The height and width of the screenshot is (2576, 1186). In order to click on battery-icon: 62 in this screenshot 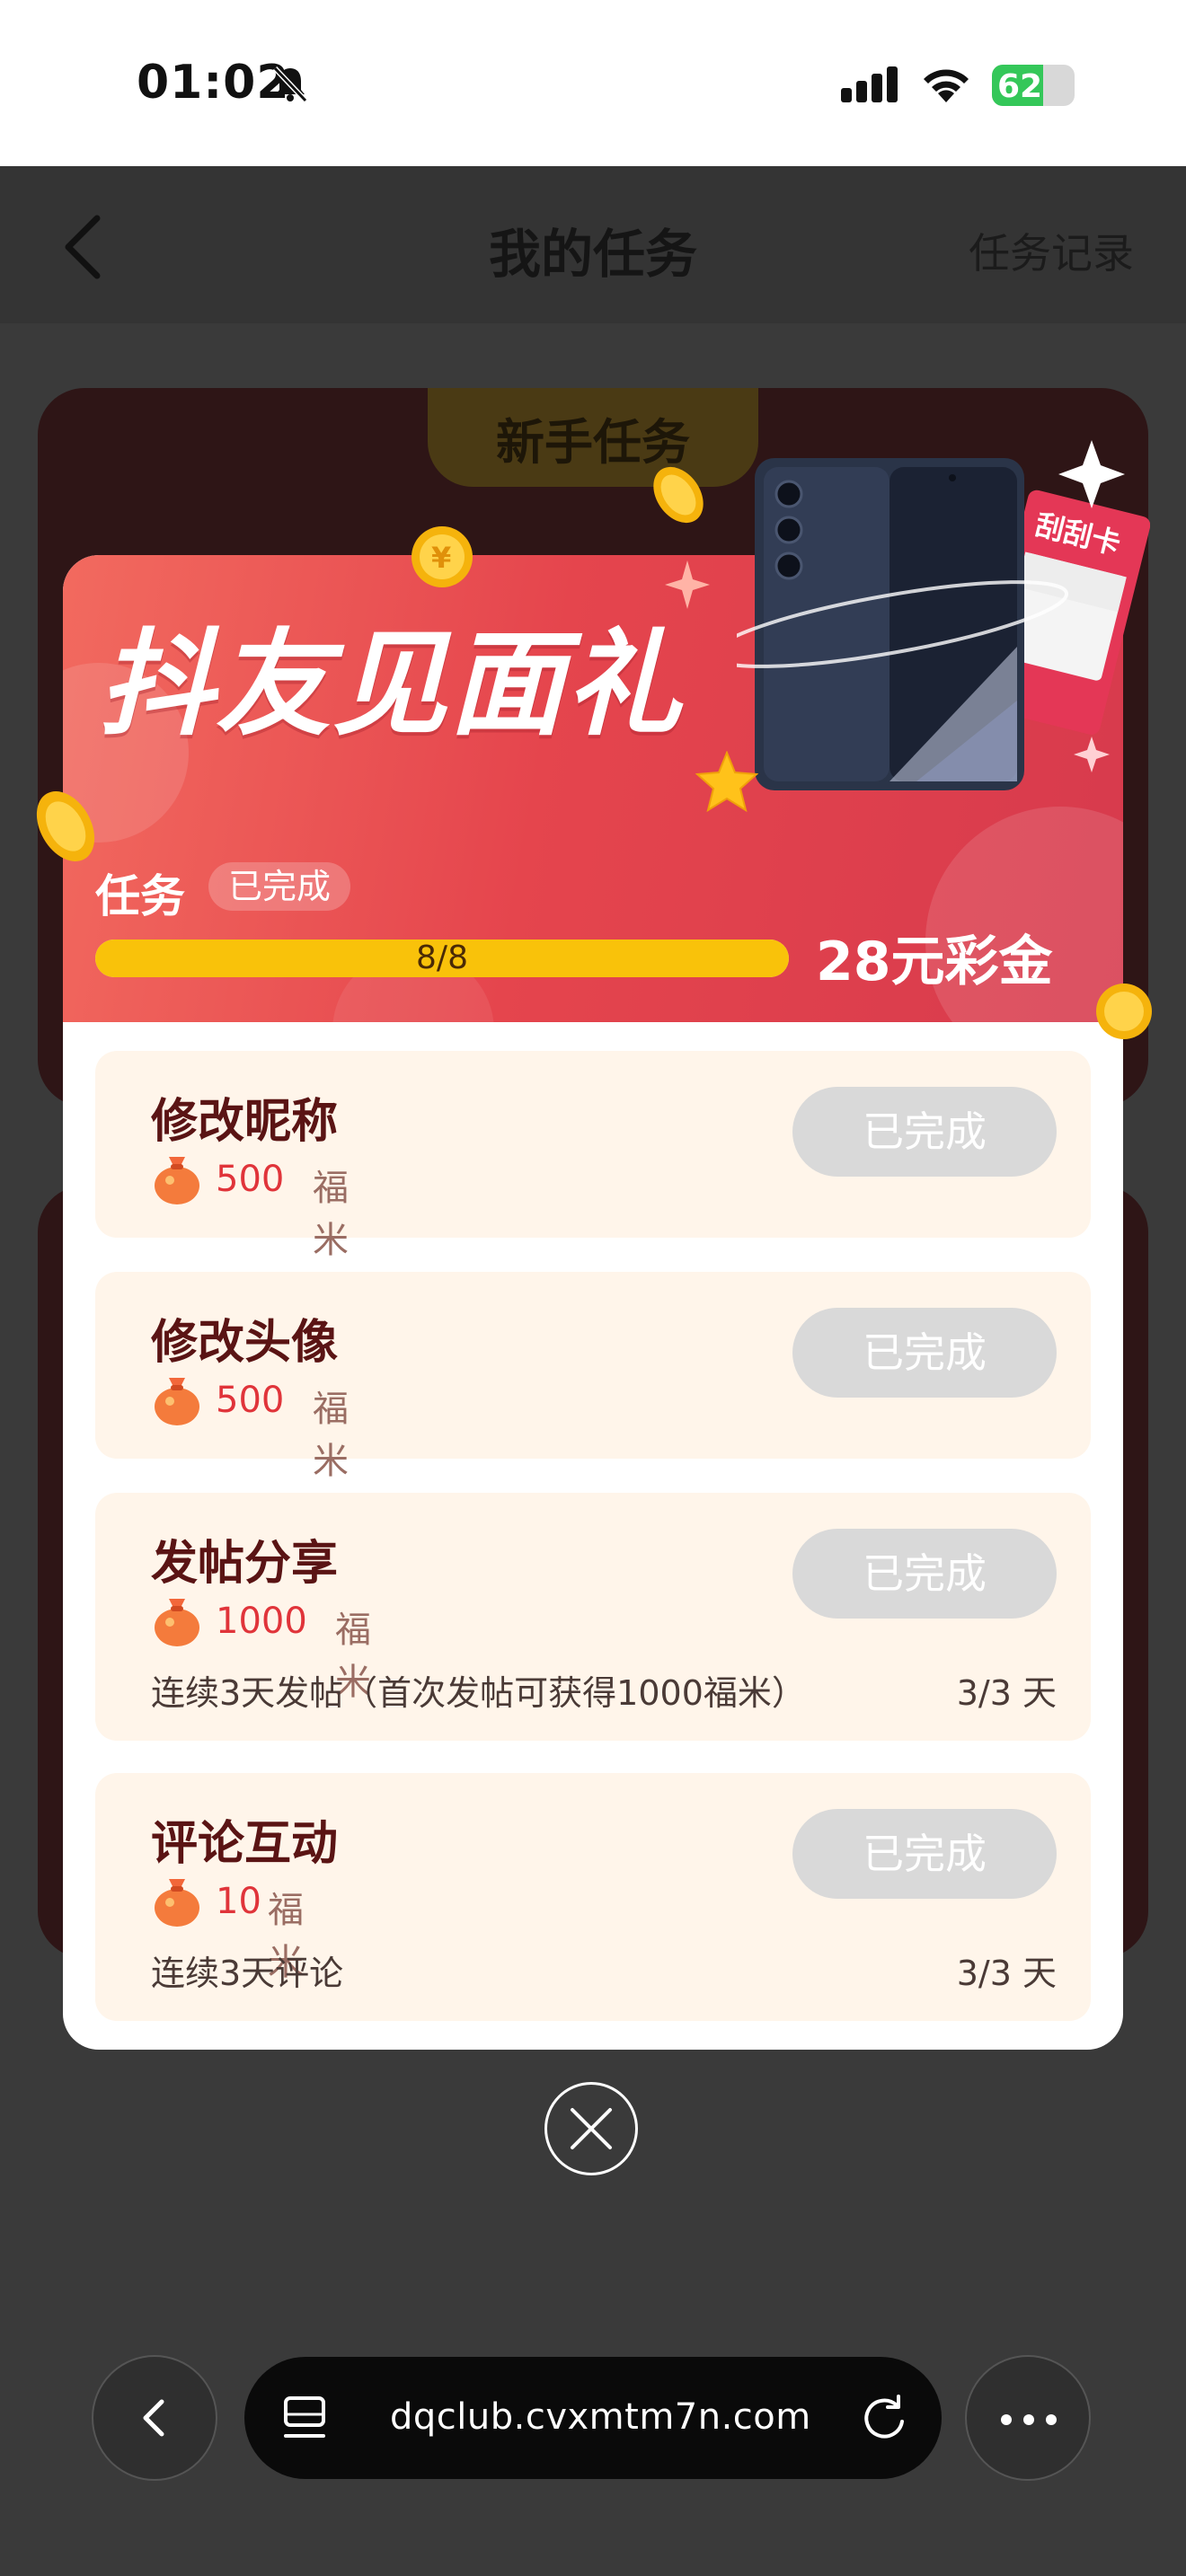, I will do `click(1033, 85)`.